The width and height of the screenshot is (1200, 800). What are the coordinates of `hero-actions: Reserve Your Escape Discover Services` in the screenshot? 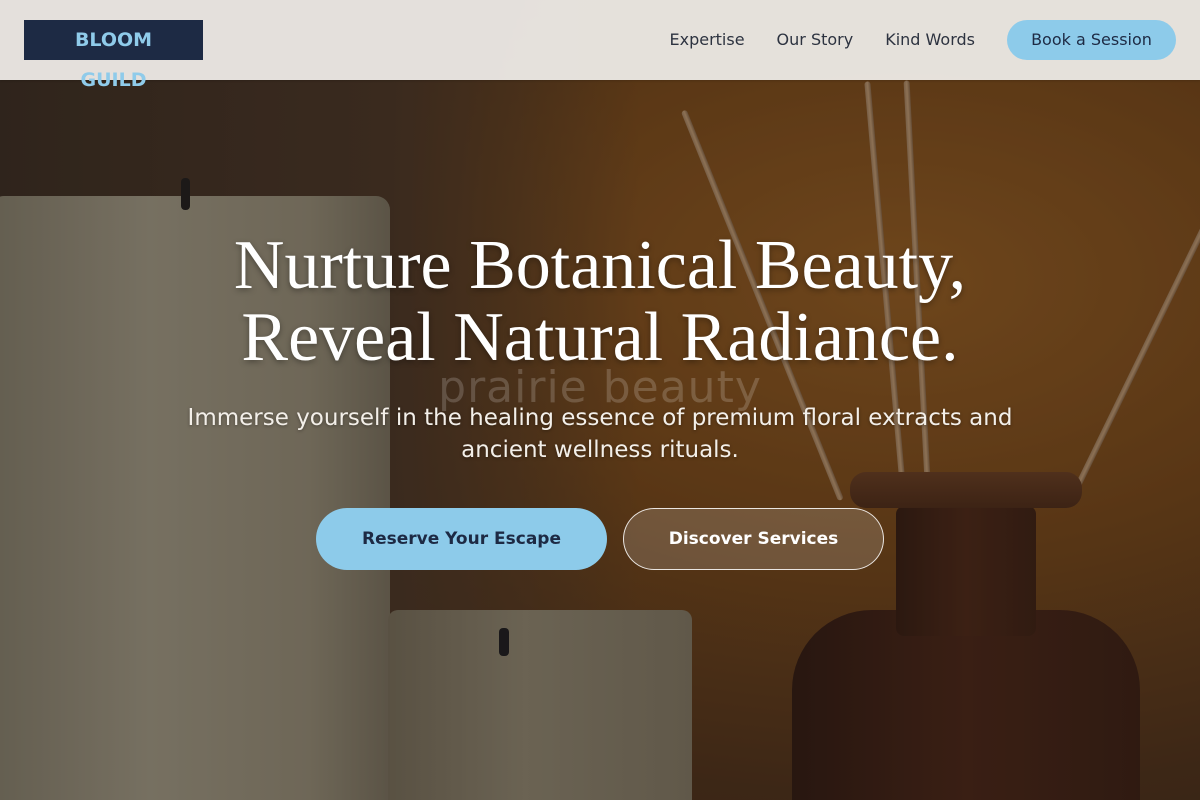 It's located at (600, 539).